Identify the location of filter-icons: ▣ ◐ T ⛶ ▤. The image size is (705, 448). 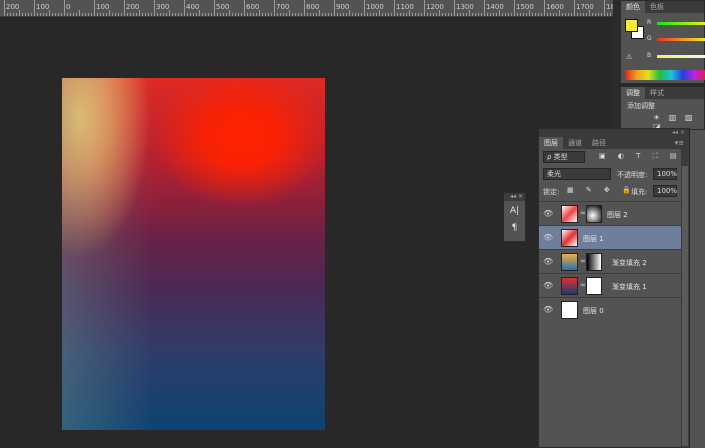
(640, 156).